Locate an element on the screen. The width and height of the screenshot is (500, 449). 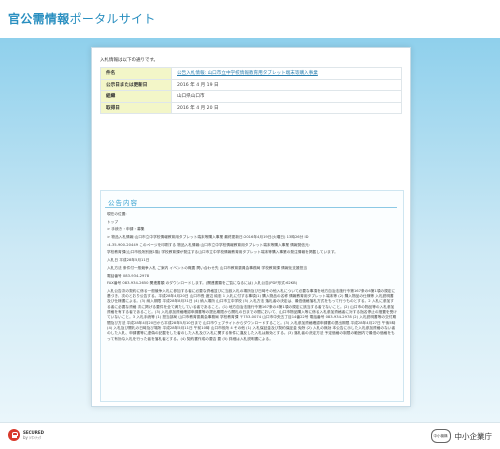
table-row: 取得日 2016 年 4 月 20 日 is located at coordinates (251, 107).